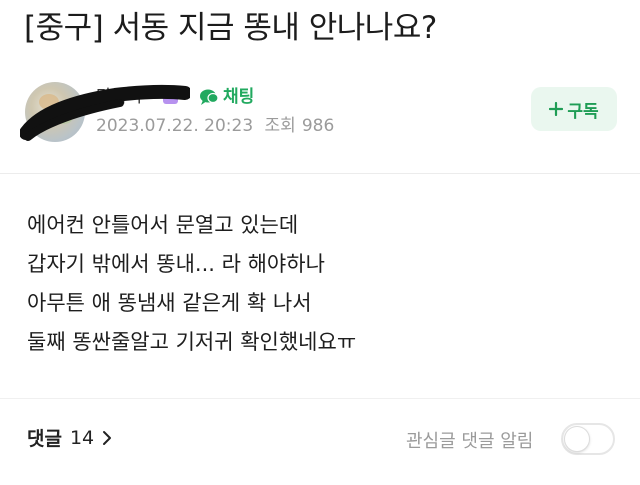 This screenshot has width=640, height=485. What do you see at coordinates (470, 441) in the screenshot?
I see `comment-notify-label: 관심글 댓글 알림` at bounding box center [470, 441].